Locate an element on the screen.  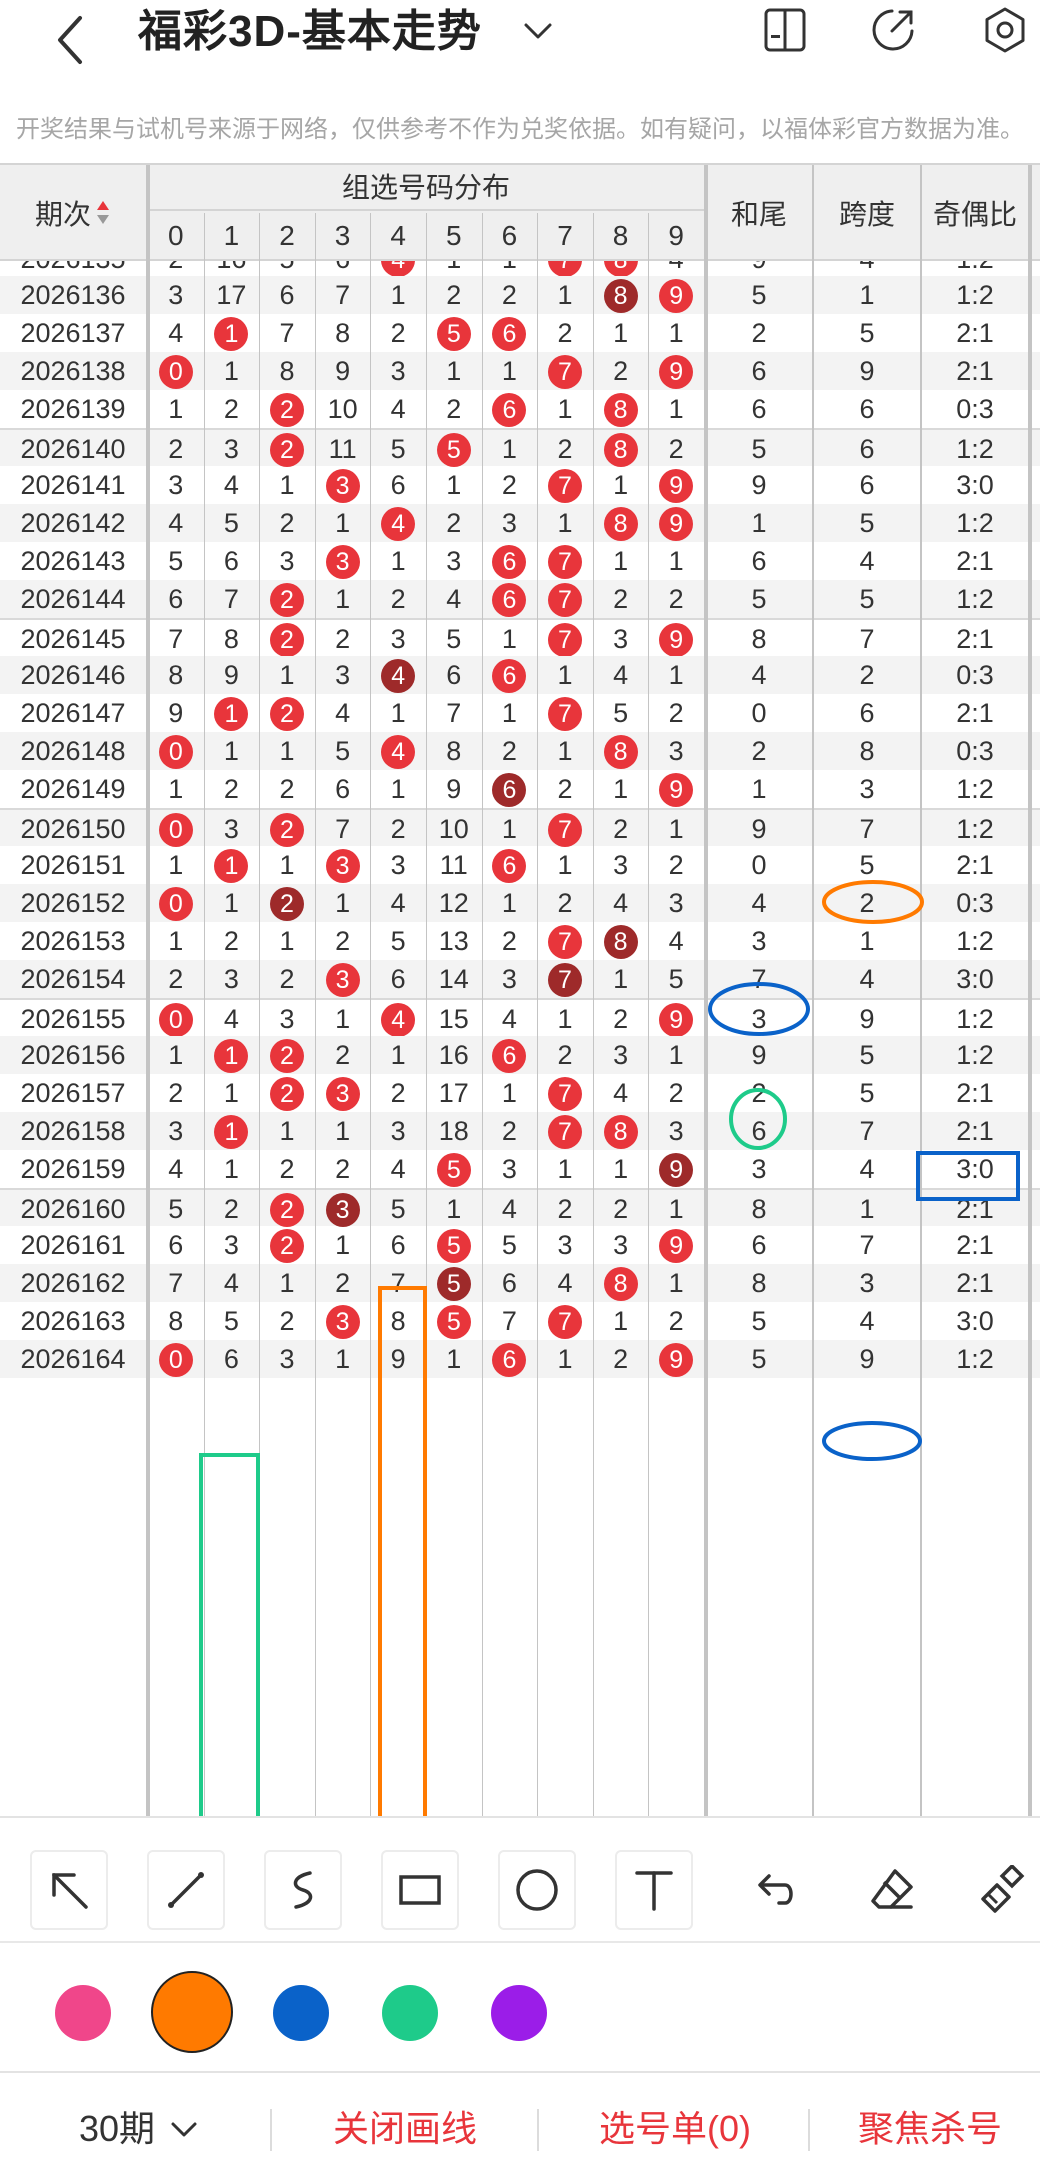
color-swatch-blue is located at coordinates (301, 2013).